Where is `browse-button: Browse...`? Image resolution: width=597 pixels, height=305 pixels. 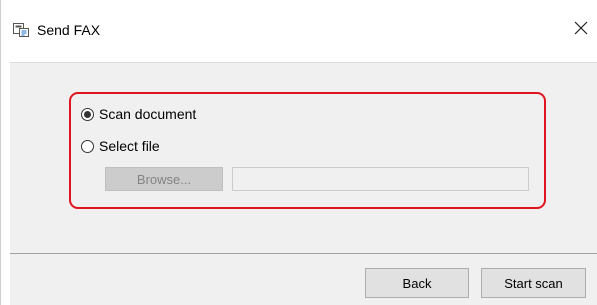
browse-button: Browse... is located at coordinates (164, 179).